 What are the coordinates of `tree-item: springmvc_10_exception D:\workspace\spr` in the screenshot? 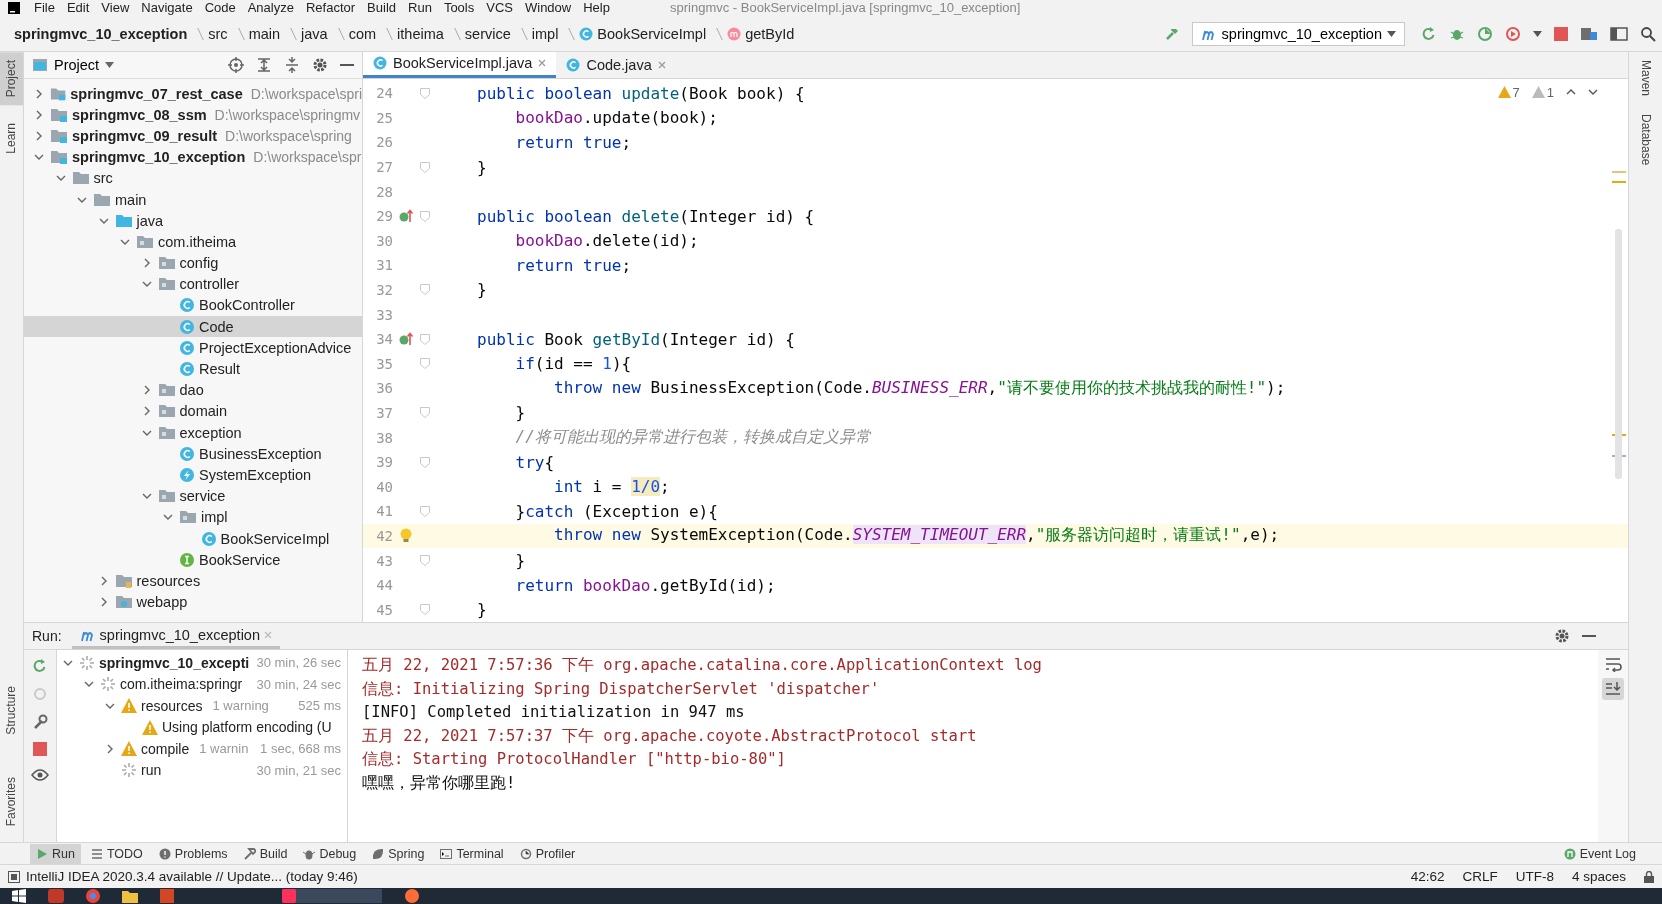 It's located at (193, 157).